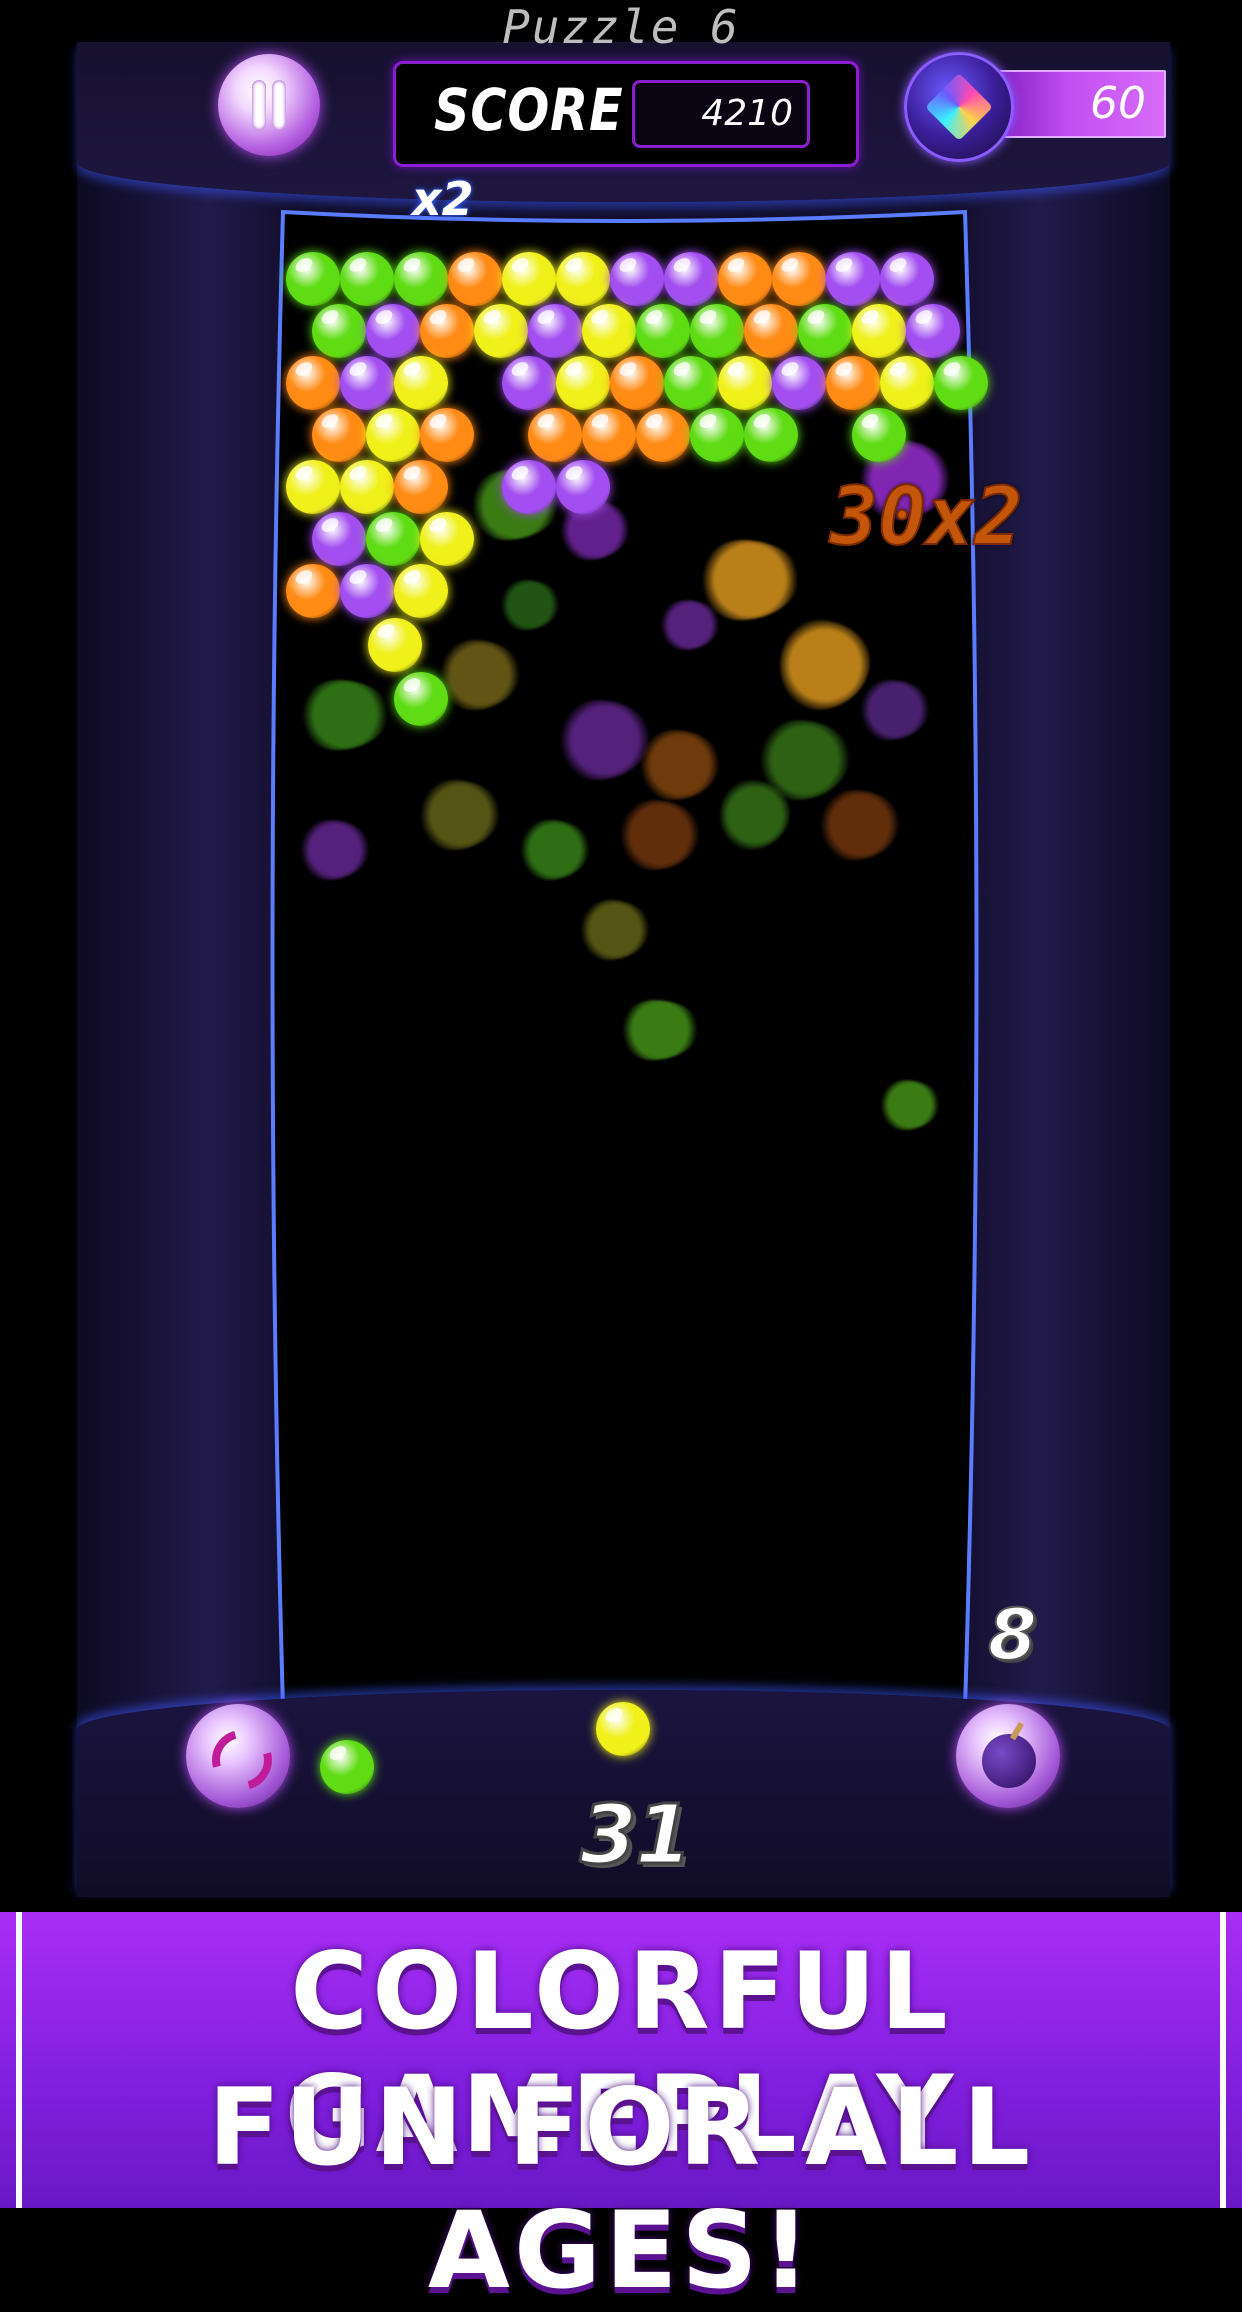 Image resolution: width=1242 pixels, height=2312 pixels. I want to click on diamond-icon, so click(959, 107).